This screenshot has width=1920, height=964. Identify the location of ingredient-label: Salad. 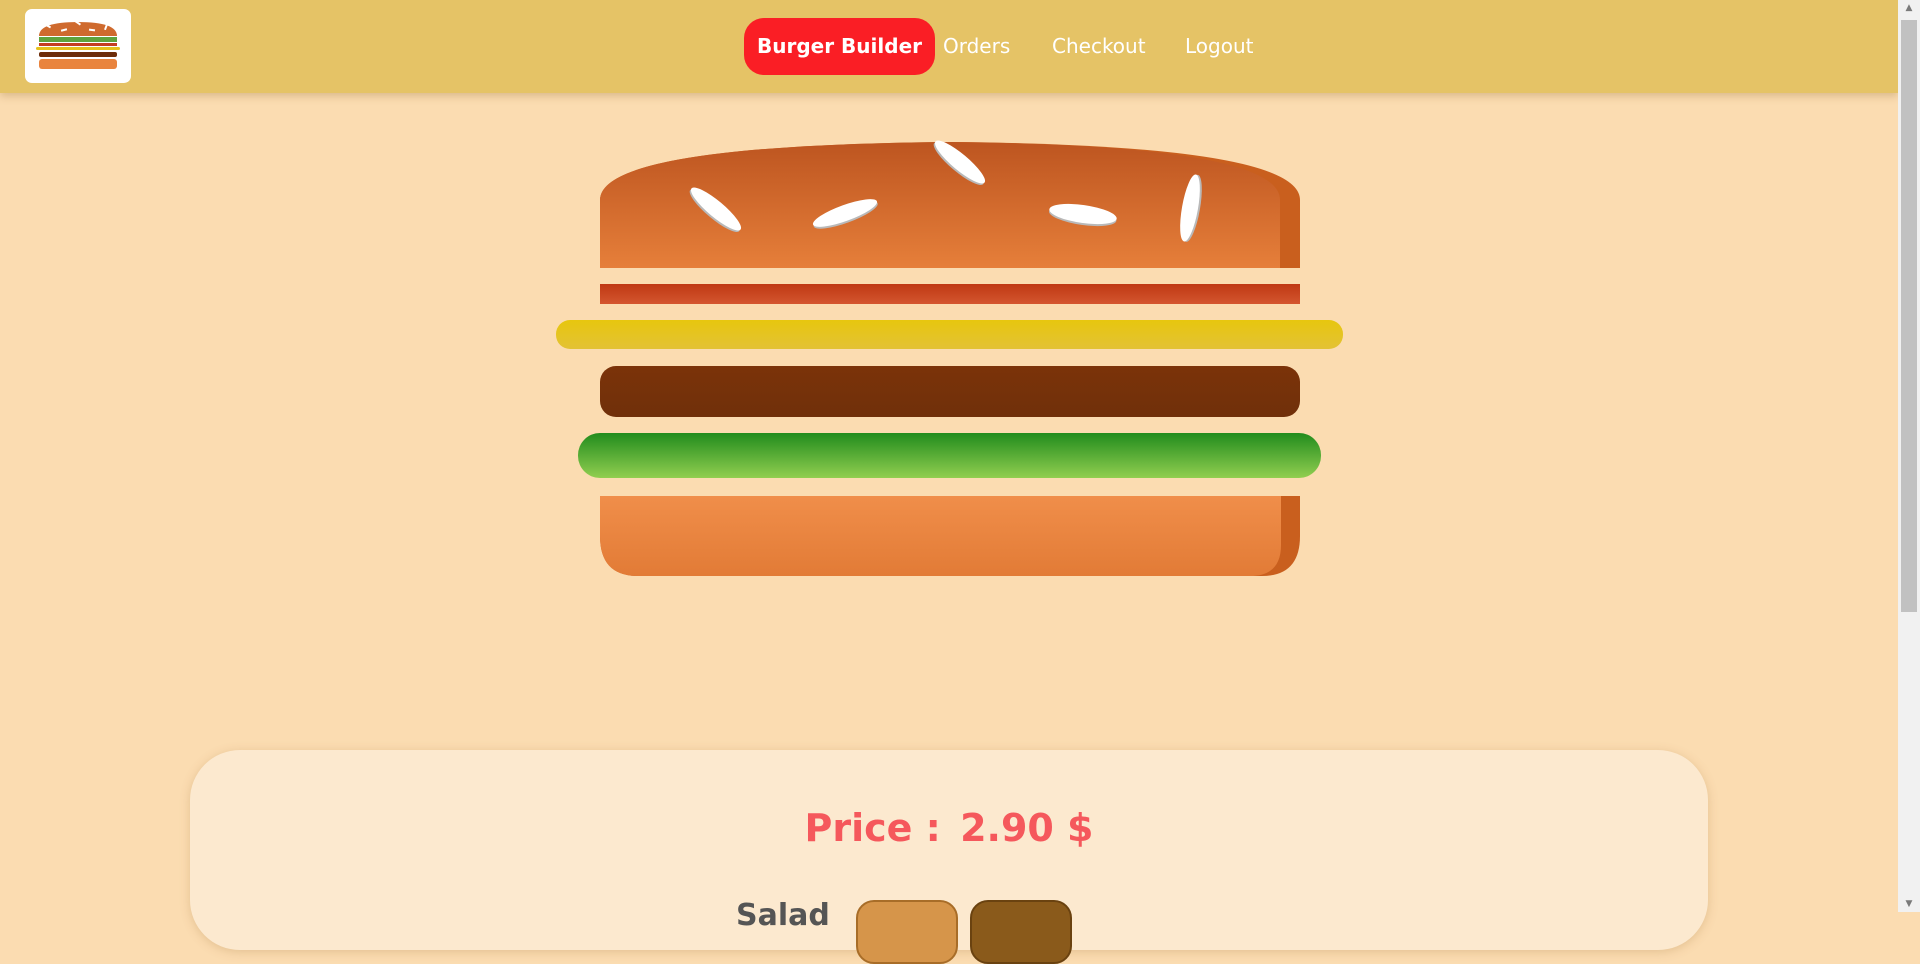
(783, 915).